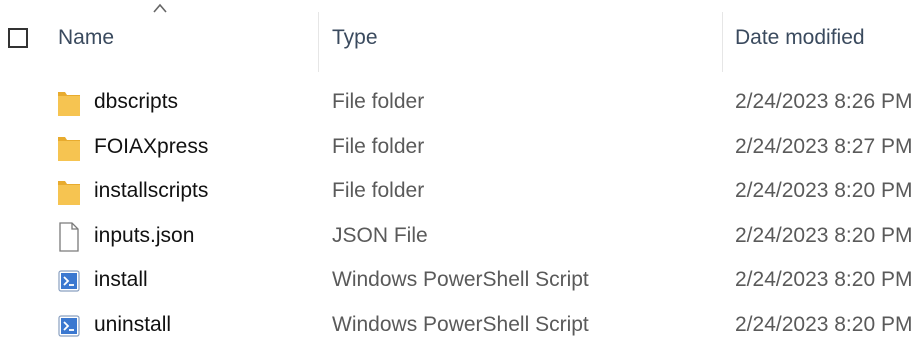 The width and height of the screenshot is (915, 349). Describe the element at coordinates (380, 236) in the screenshot. I see `file-type: JSON File` at that location.